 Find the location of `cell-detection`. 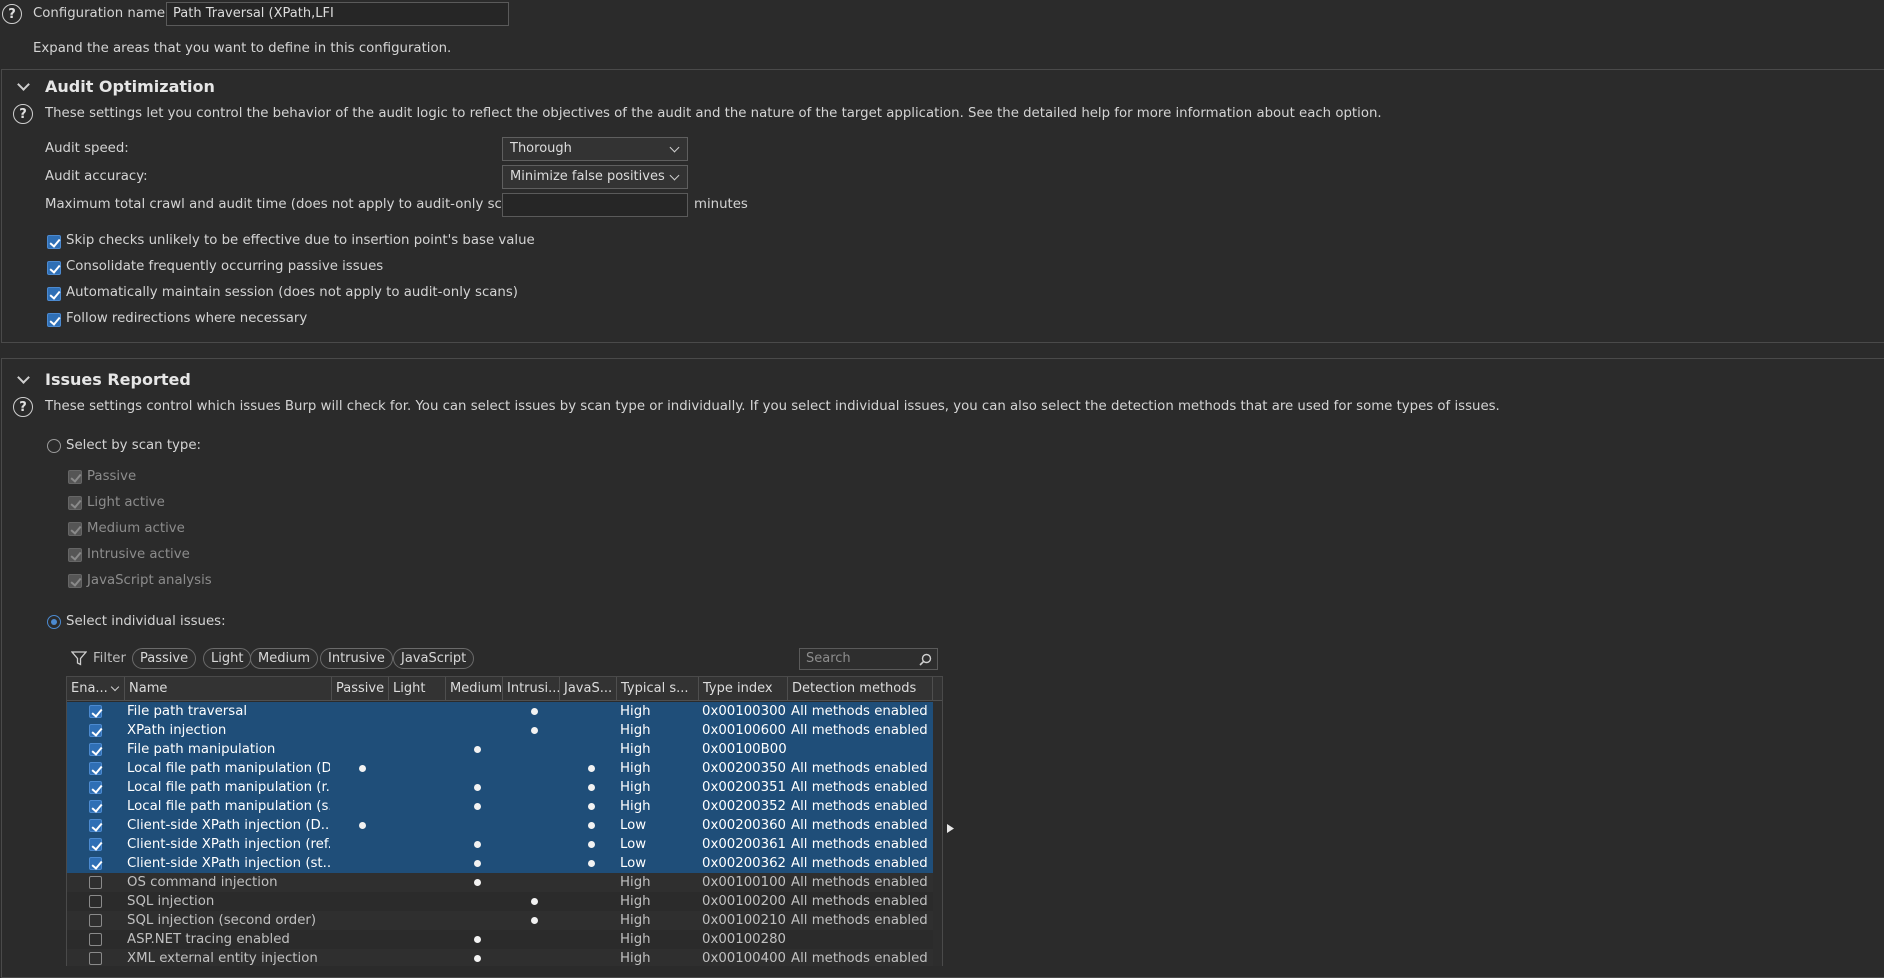

cell-detection is located at coordinates (862, 749).